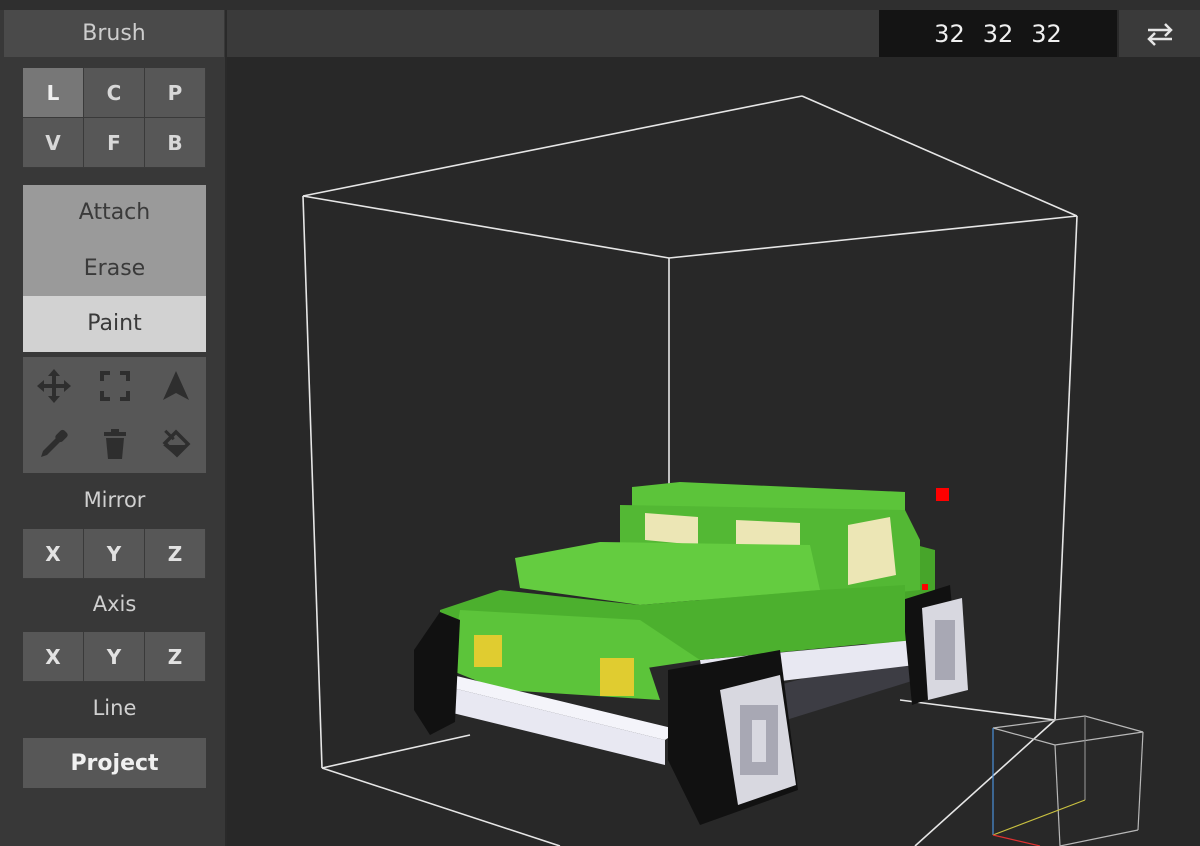  I want to click on brush-mode-grid: L C P V F B, so click(114, 118).